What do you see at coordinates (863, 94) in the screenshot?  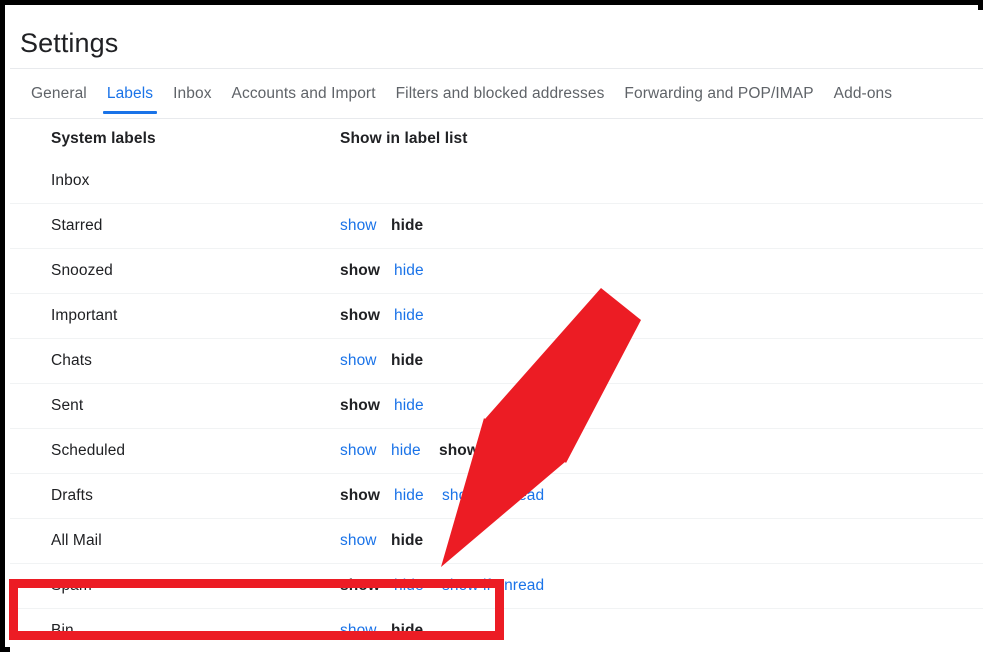 I see `tab-add-ons: Add-ons` at bounding box center [863, 94].